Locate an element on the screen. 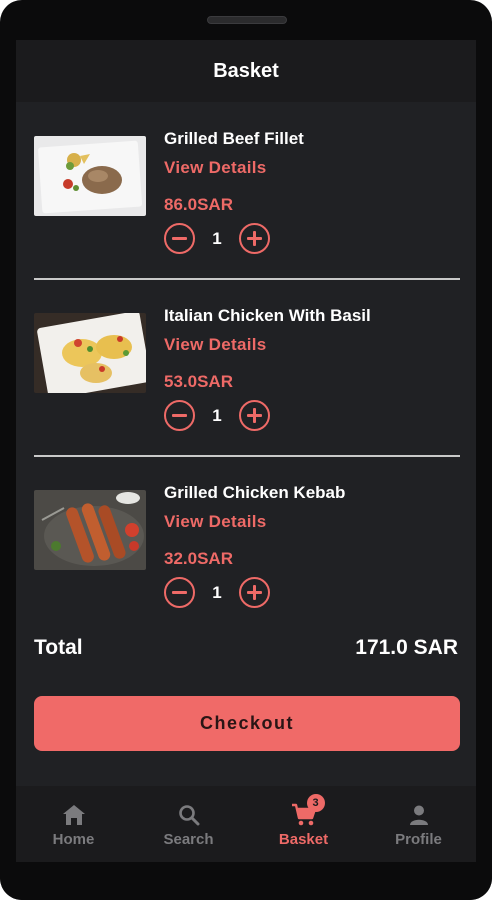 Image resolution: width=492 pixels, height=900 pixels. top-bar: Basket is located at coordinates (246, 71).